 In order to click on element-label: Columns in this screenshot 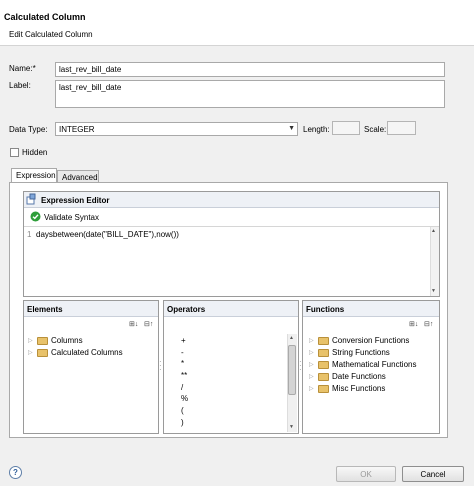, I will do `click(67, 340)`.